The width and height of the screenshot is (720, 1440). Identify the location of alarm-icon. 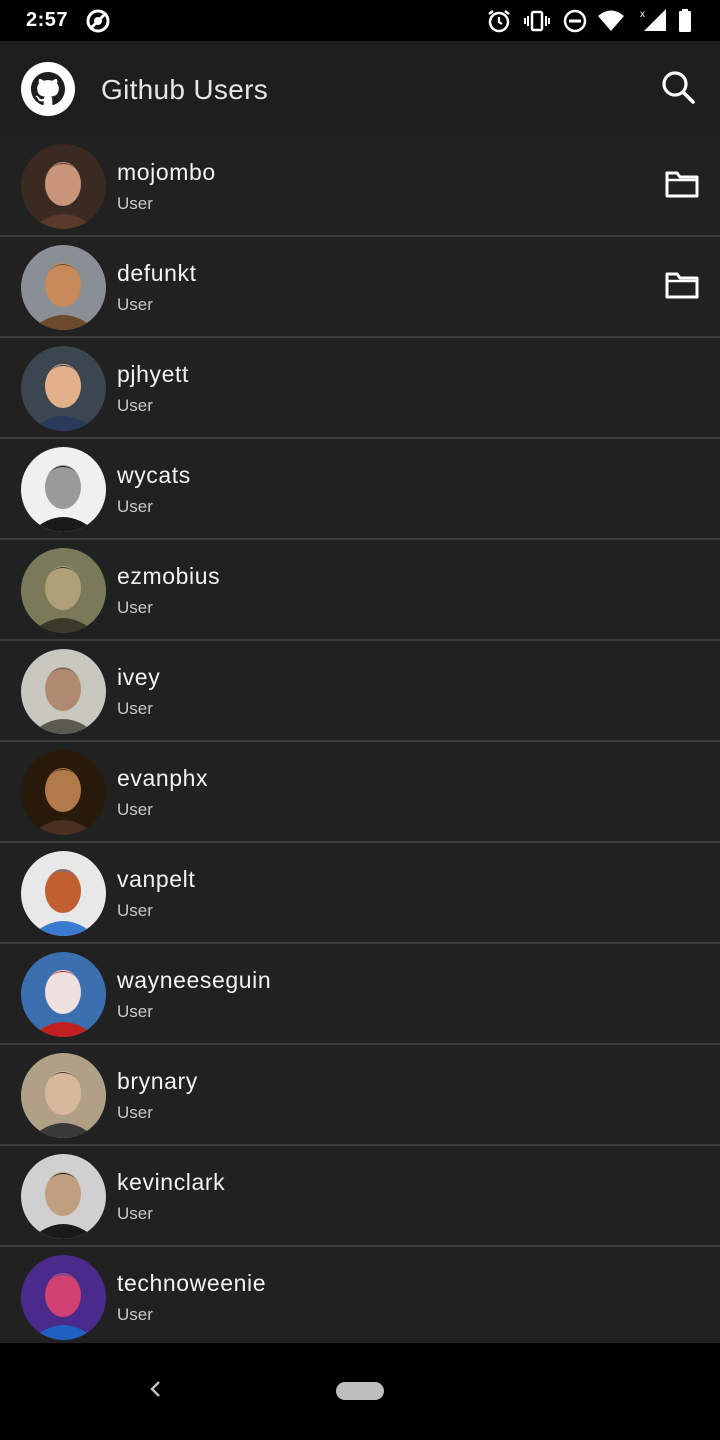
(499, 21).